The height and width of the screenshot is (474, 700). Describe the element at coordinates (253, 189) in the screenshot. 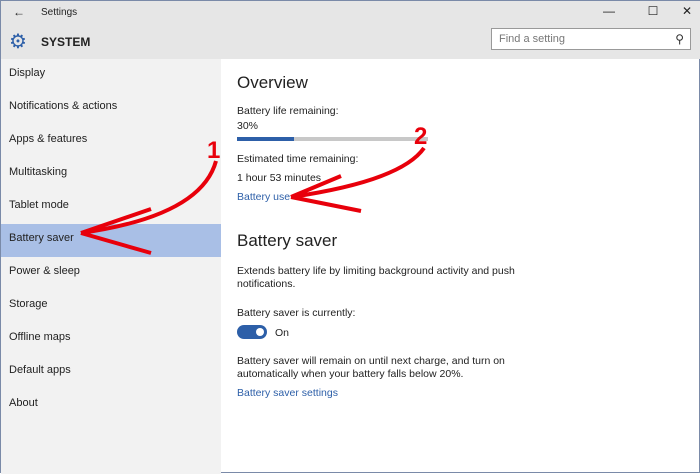

I see `annotation-arrows: 1 2` at that location.